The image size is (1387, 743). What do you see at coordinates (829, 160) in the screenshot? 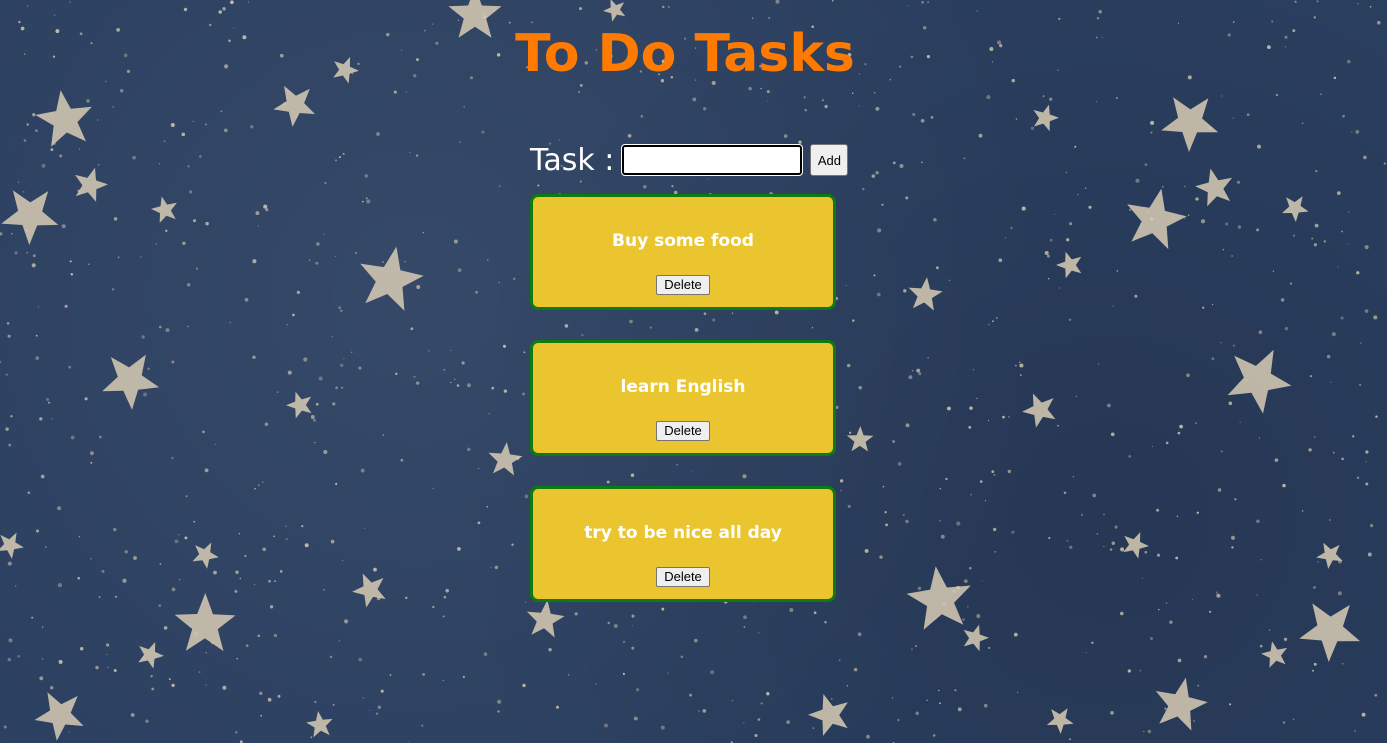
I see `add-button: Add` at bounding box center [829, 160].